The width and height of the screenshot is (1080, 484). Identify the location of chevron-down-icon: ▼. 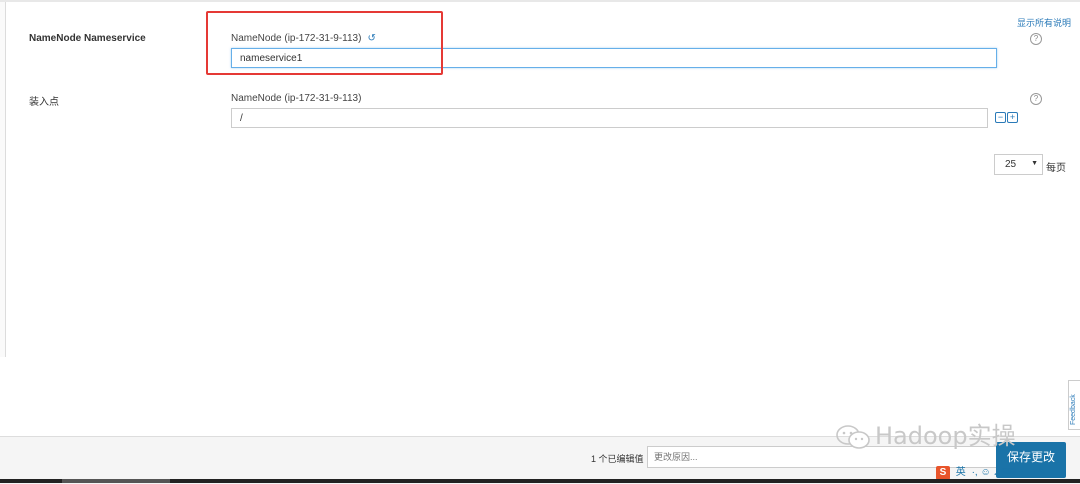
(1034, 163).